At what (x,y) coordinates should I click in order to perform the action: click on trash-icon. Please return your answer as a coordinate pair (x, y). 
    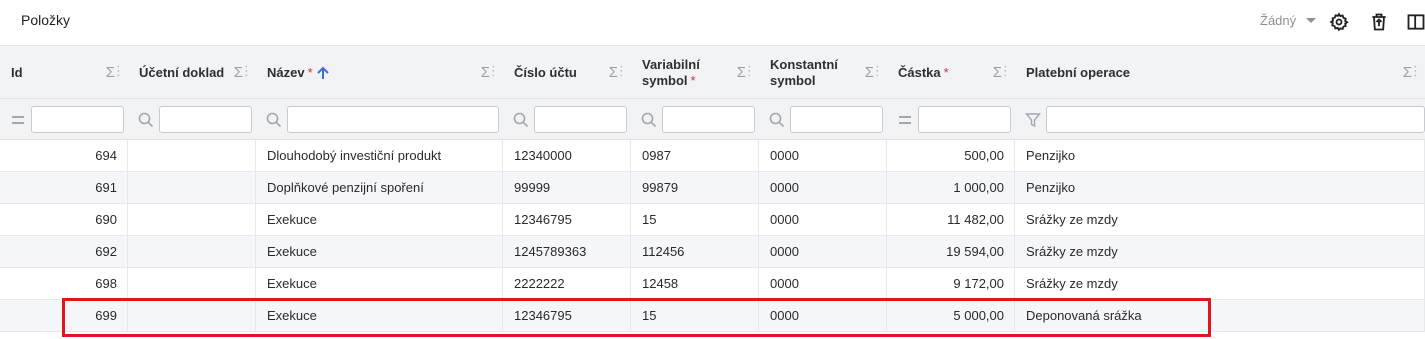
    Looking at the image, I should click on (1379, 22).